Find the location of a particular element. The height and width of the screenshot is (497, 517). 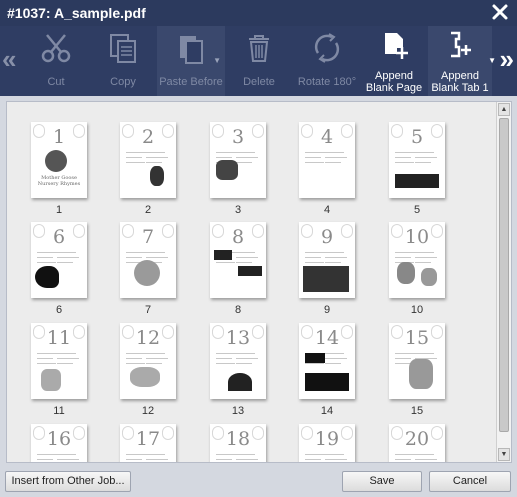

page-thumbnail: 5 is located at coordinates (417, 160).